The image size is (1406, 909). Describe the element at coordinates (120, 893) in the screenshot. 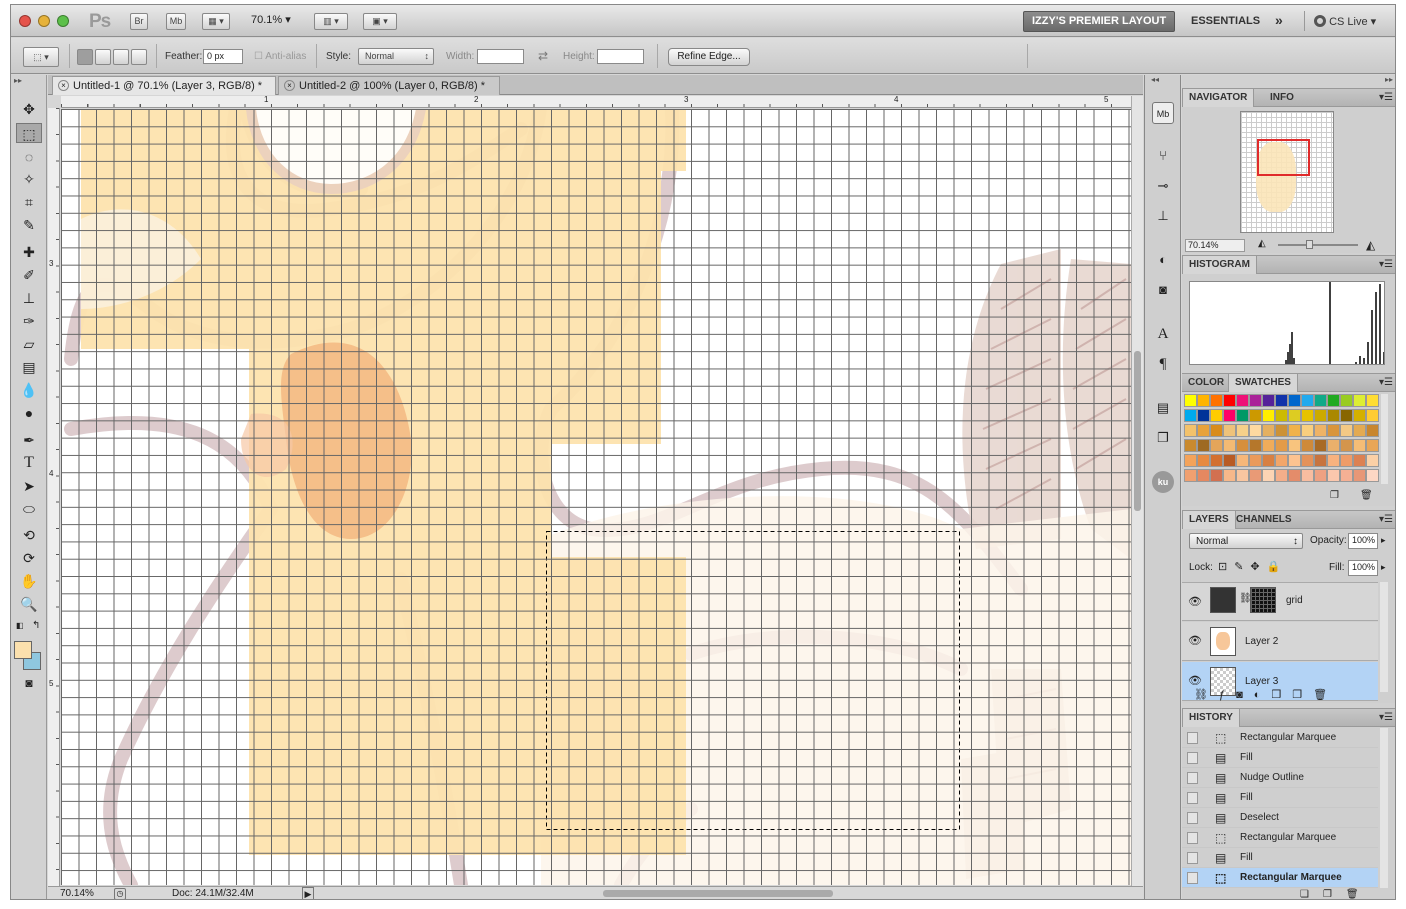

I see `status-info-icon: ◷` at that location.